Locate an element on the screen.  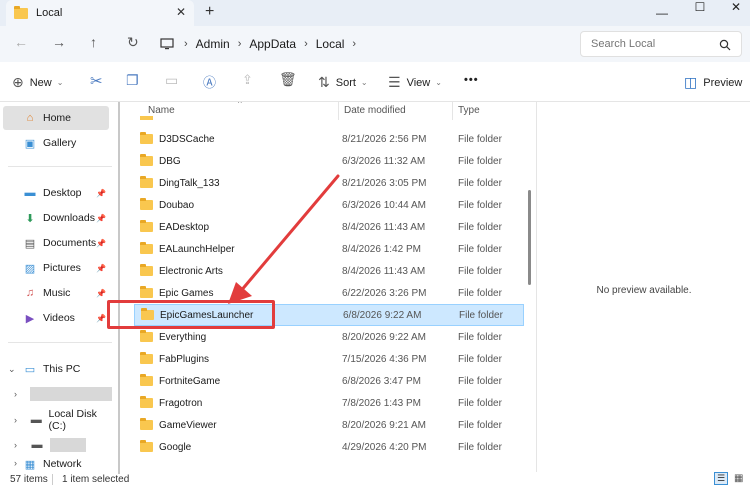
share-icon: ⇪ is located at coordinates (247, 80).